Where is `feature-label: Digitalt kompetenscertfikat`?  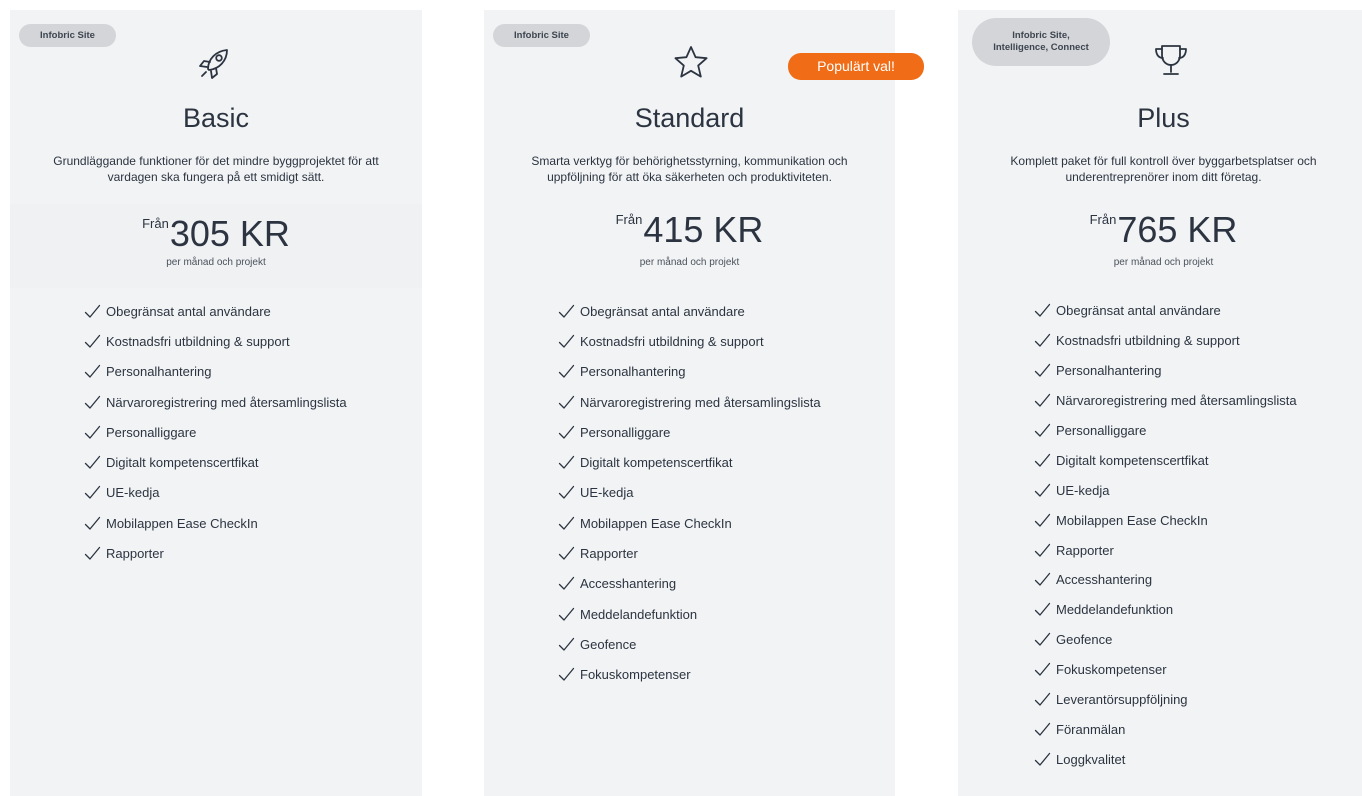 feature-label: Digitalt kompetenscertfikat is located at coordinates (656, 463).